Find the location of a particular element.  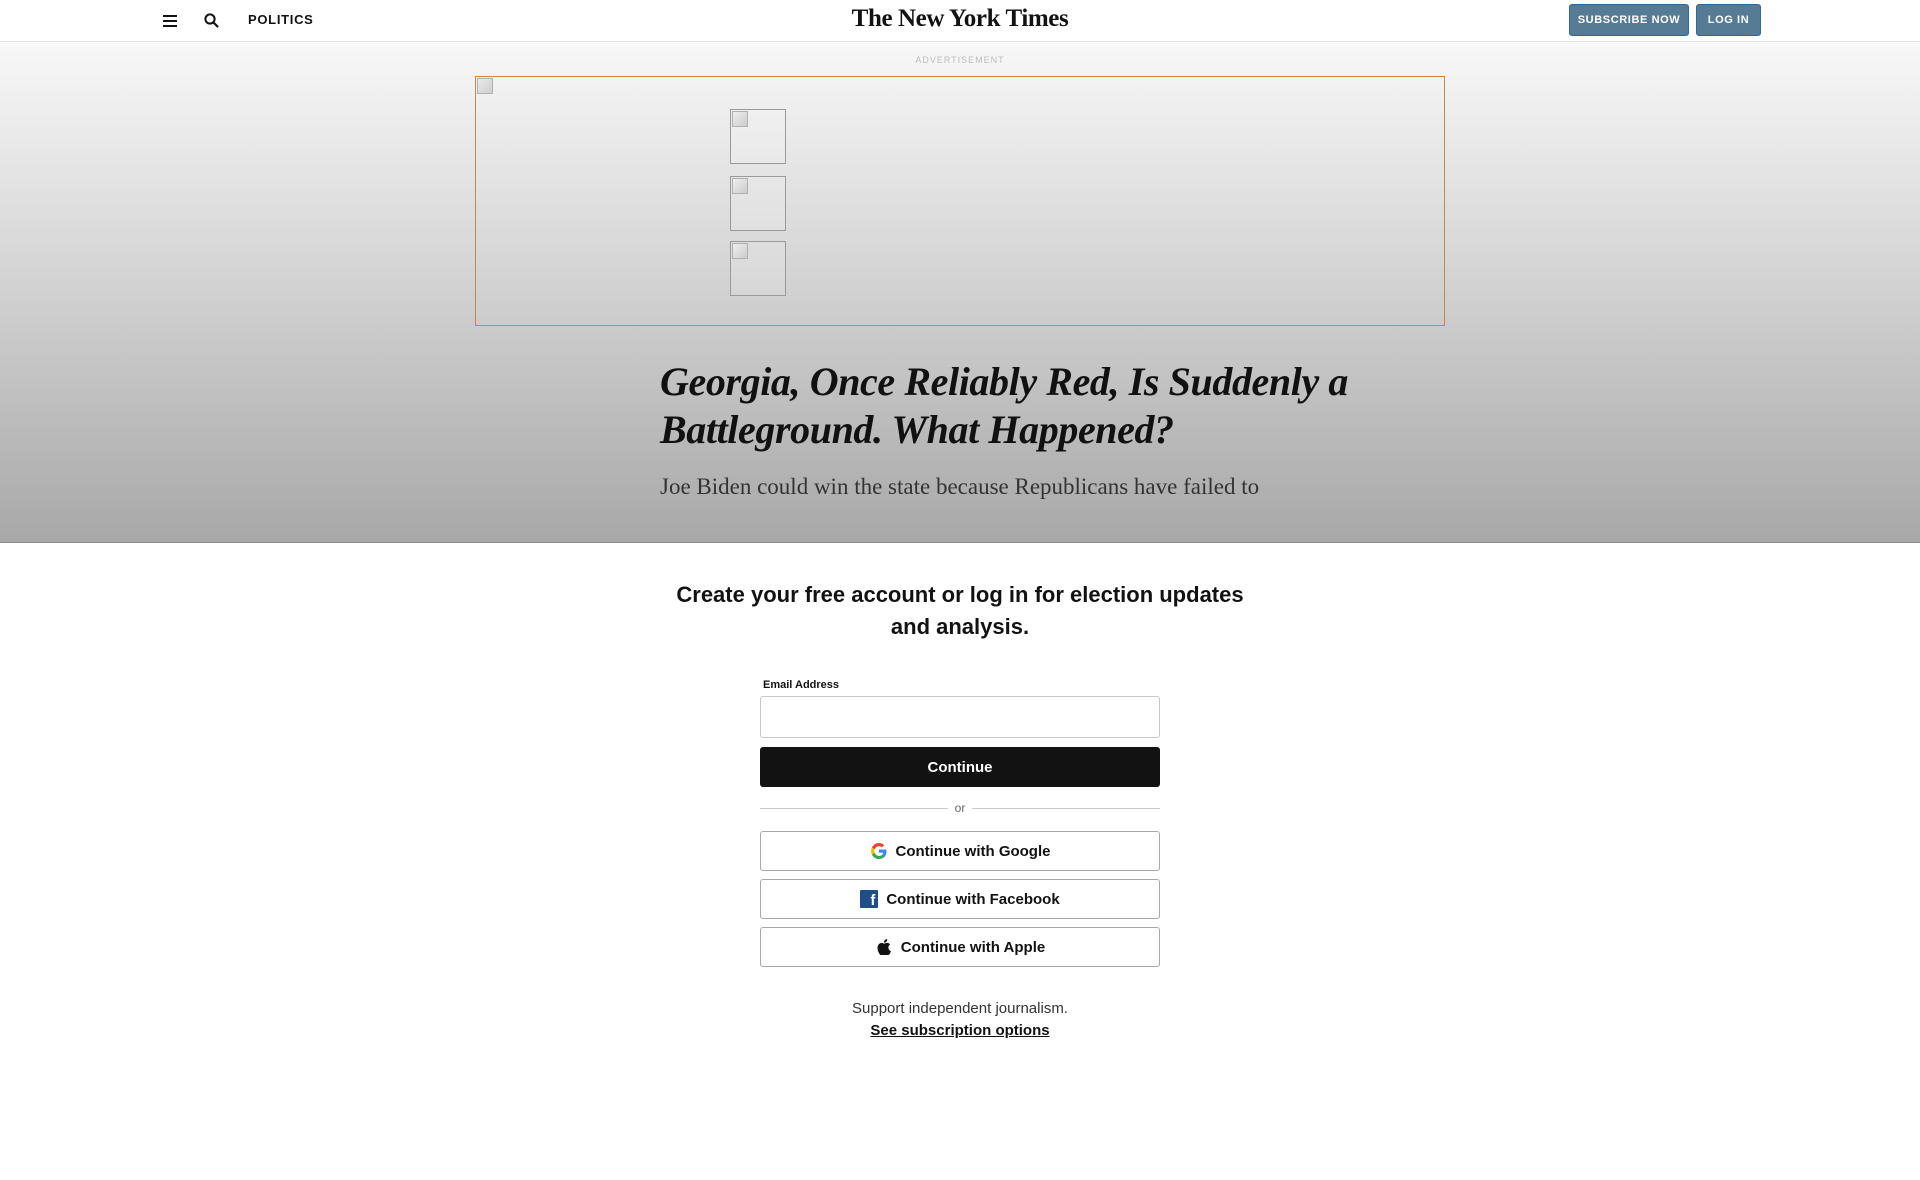

google-button-label: Continue with Google is located at coordinates (973, 851).